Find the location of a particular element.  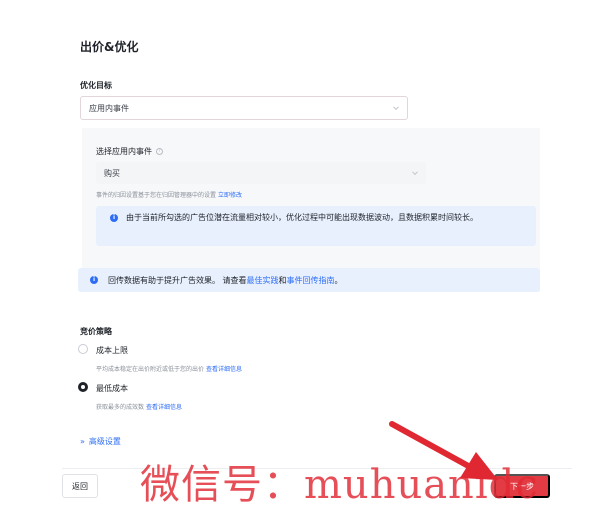

tip-text: 回传数据有助于提升广告效果。 请查看最佳实践和事件回传指南。 is located at coordinates (225, 280).